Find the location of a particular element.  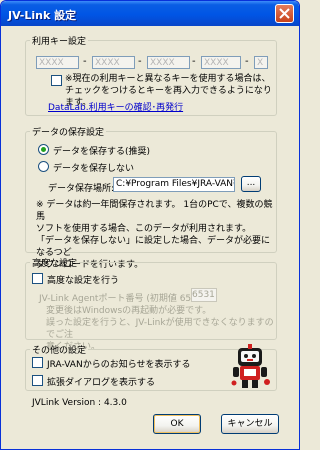

datalab-key-link: DataLab.利用キーの確認･再発行 is located at coordinates (115, 106).